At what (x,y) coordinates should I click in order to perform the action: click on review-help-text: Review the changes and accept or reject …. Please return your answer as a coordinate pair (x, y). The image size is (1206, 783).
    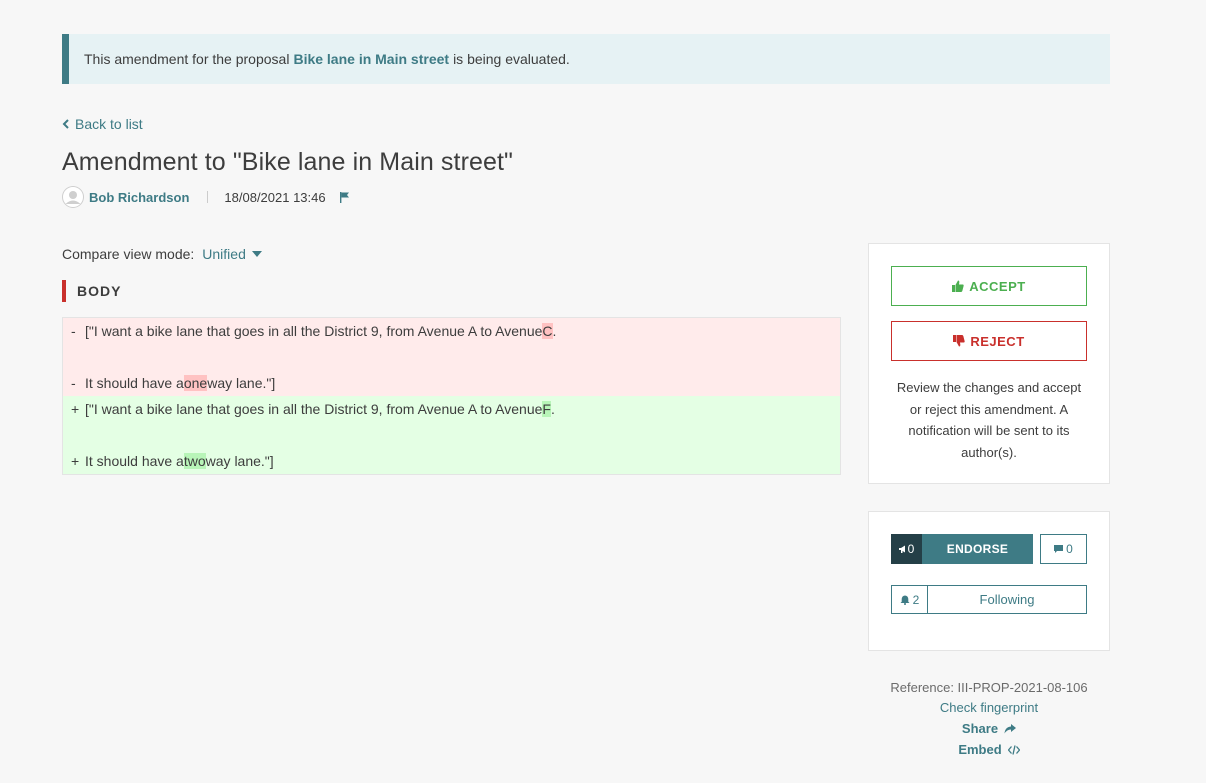
    Looking at the image, I should click on (989, 420).